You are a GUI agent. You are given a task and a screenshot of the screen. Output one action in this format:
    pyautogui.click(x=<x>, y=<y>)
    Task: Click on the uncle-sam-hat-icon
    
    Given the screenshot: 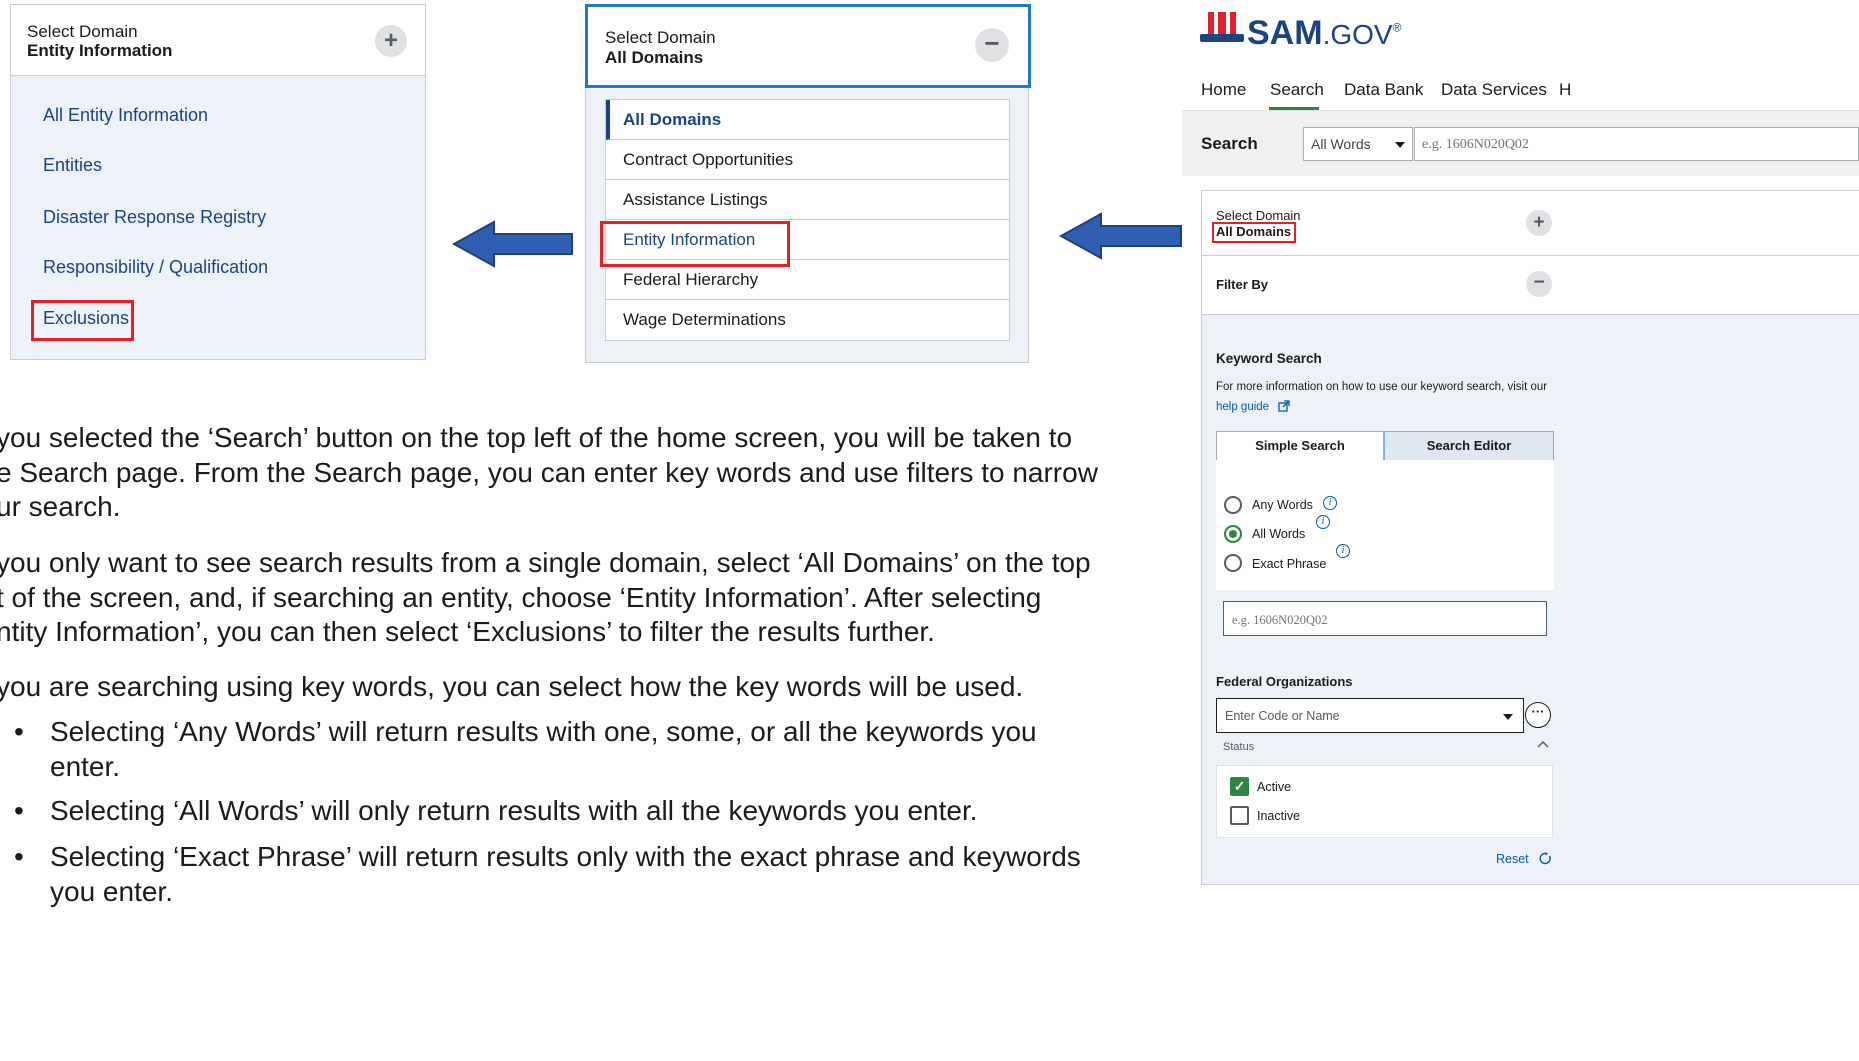 What is the action you would take?
    pyautogui.click(x=1222, y=27)
    